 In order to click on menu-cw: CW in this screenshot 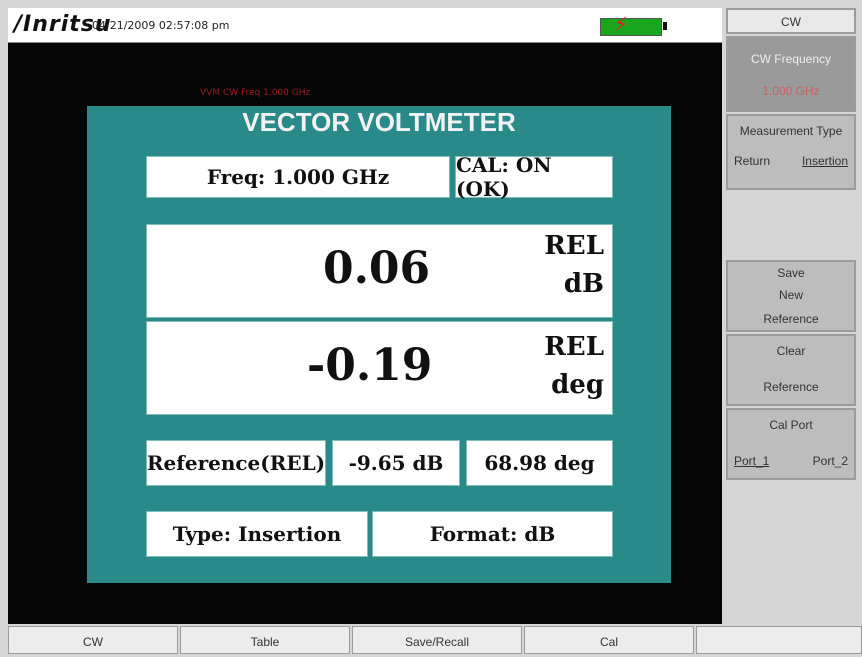, I will do `click(93, 640)`.